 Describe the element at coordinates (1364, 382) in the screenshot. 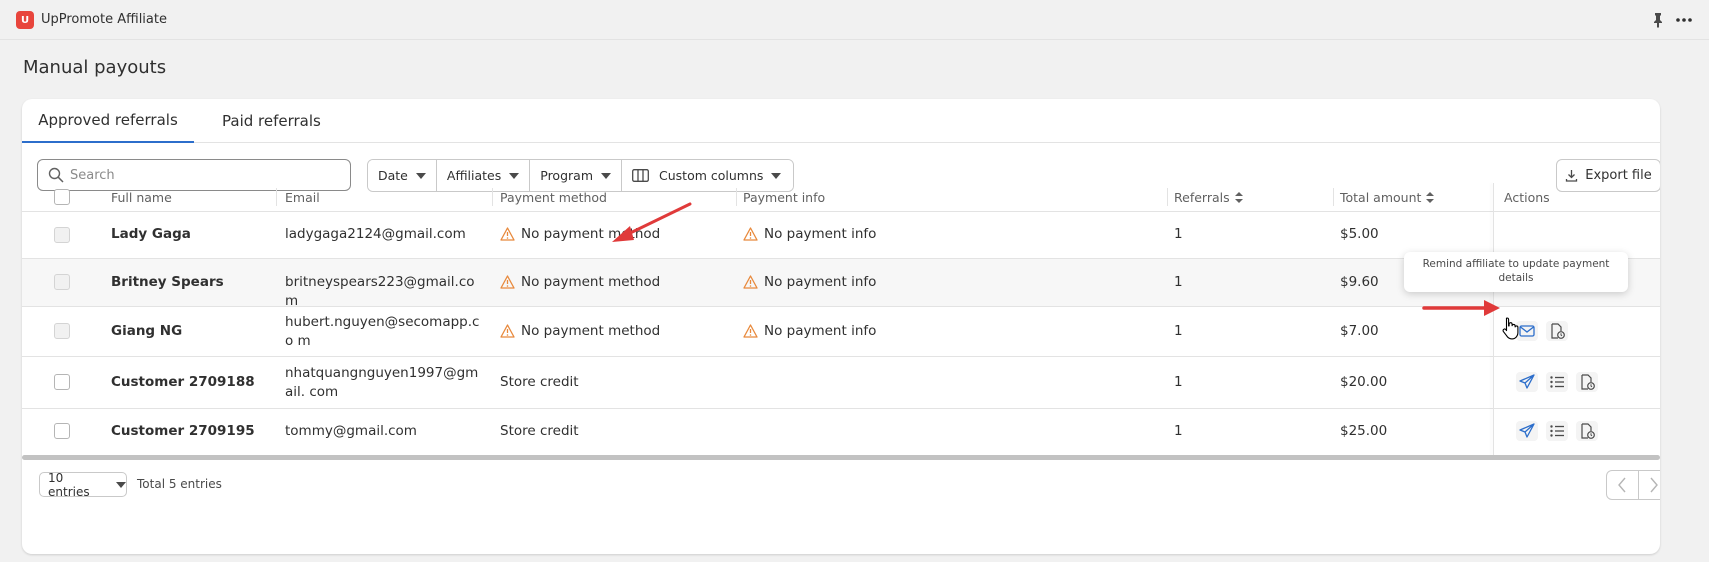

I see `total-amount: $20.00` at that location.